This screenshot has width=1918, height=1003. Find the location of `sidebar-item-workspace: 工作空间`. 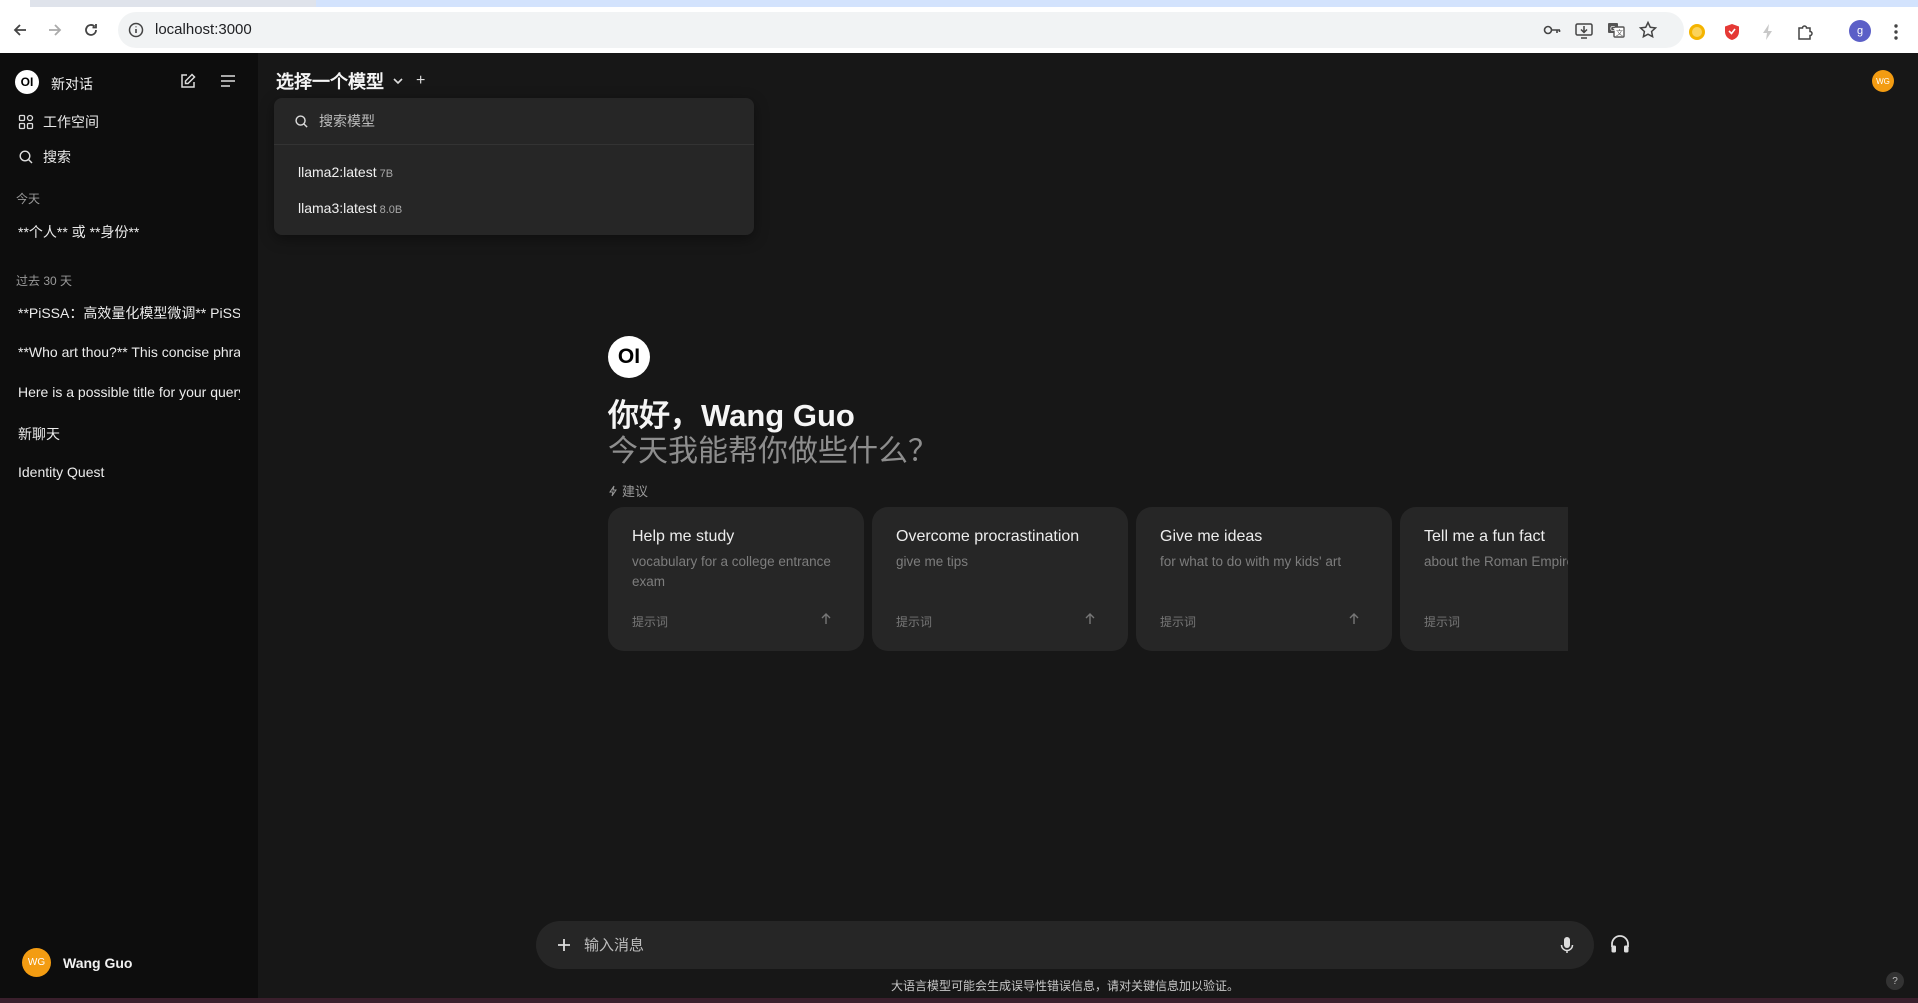

sidebar-item-workspace: 工作空间 is located at coordinates (58, 122).